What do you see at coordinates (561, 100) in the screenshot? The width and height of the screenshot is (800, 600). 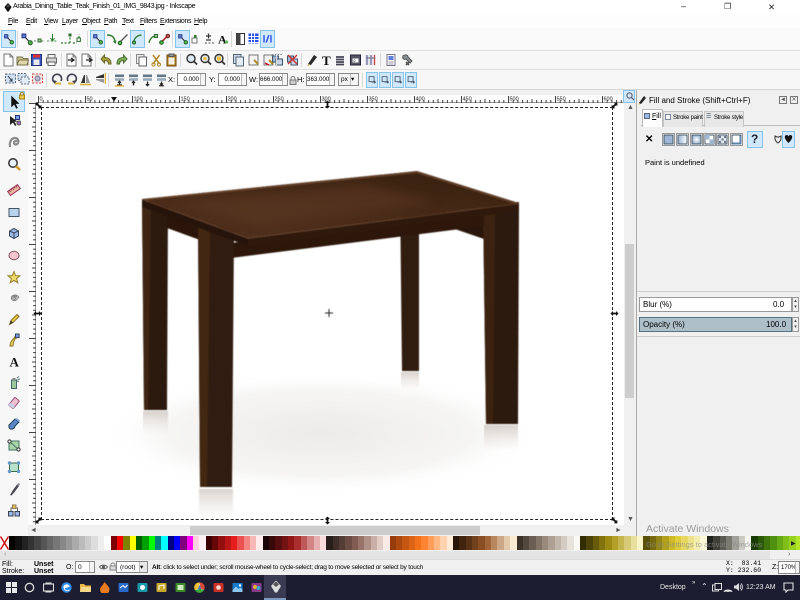 I see `svg-text: 550` at bounding box center [561, 100].